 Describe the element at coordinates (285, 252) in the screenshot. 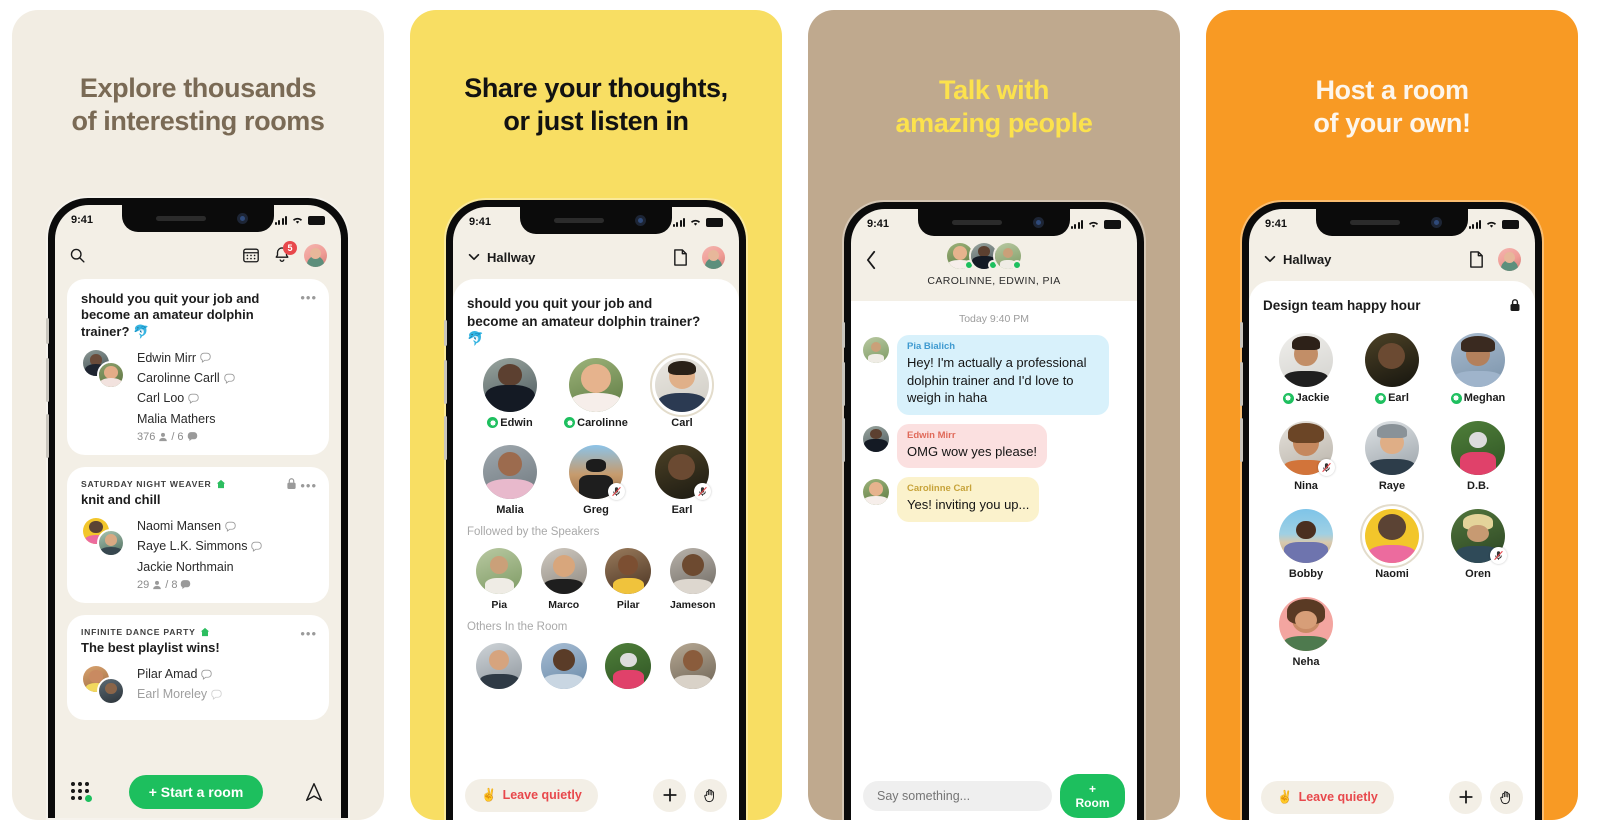

I see `notifications-bell: 5` at that location.